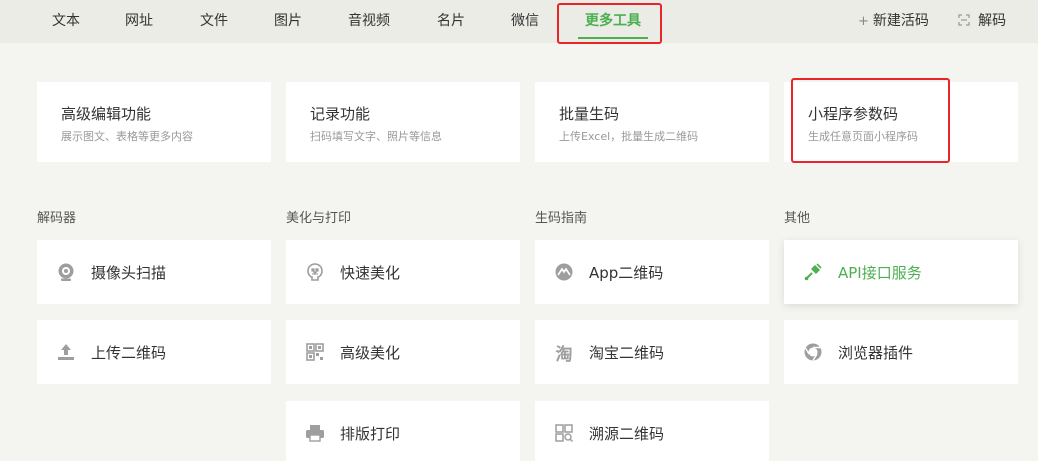 This screenshot has height=461, width=1038. I want to click on upload-icon, so click(66, 352).